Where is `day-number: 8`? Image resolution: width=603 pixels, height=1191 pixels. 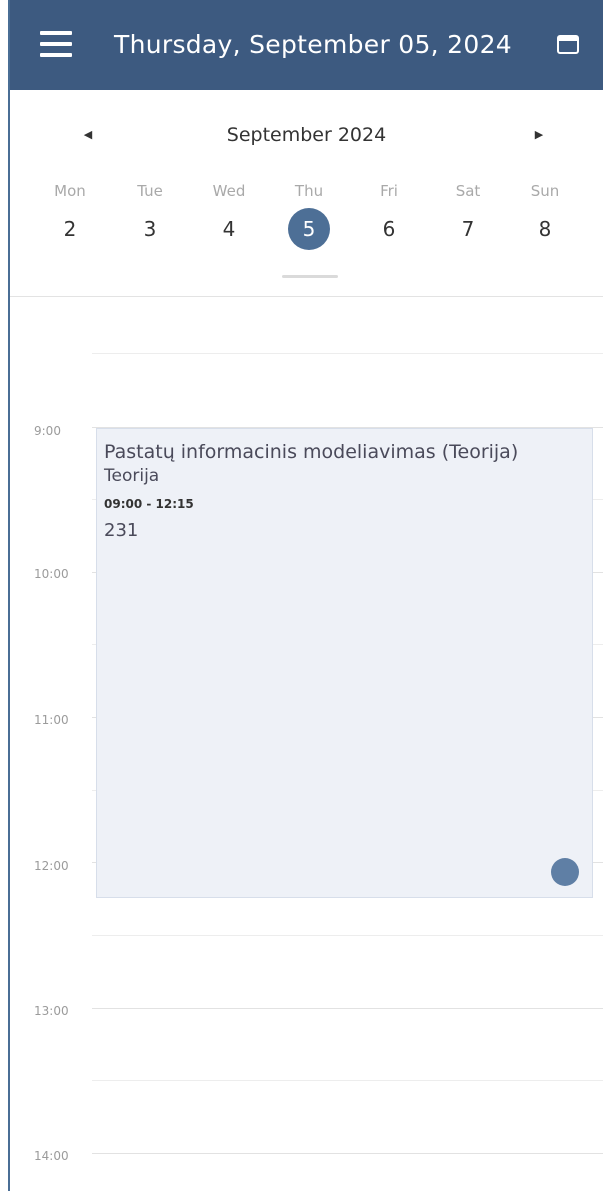
day-number: 8 is located at coordinates (545, 229).